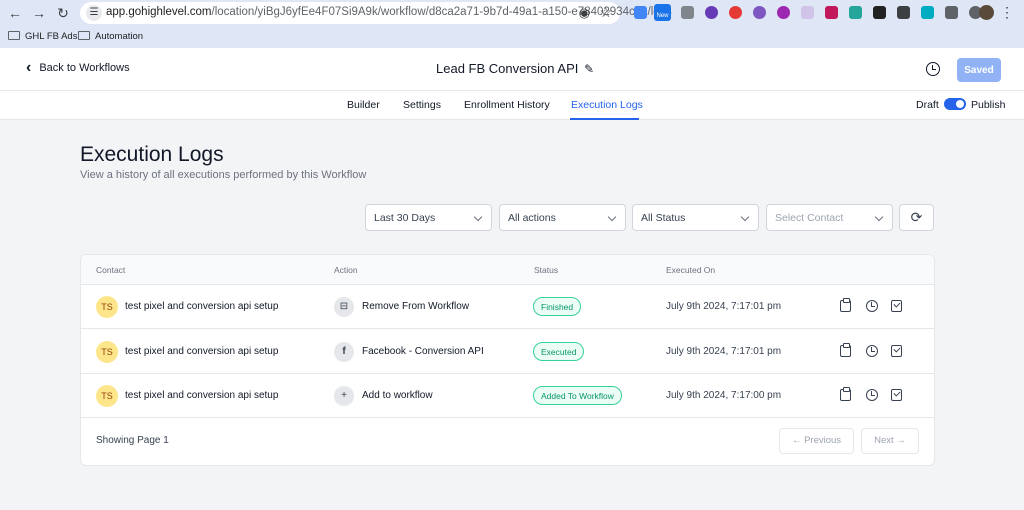  Describe the element at coordinates (110, 36) in the screenshot. I see `bookmark-automation: Automation` at that location.